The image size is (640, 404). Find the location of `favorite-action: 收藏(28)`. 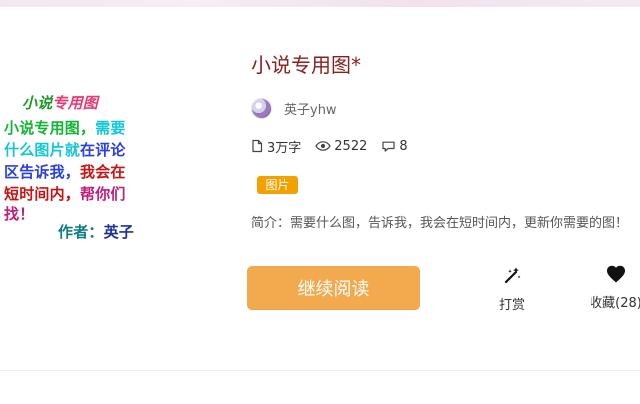

favorite-action: 收藏(28) is located at coordinates (615, 288).